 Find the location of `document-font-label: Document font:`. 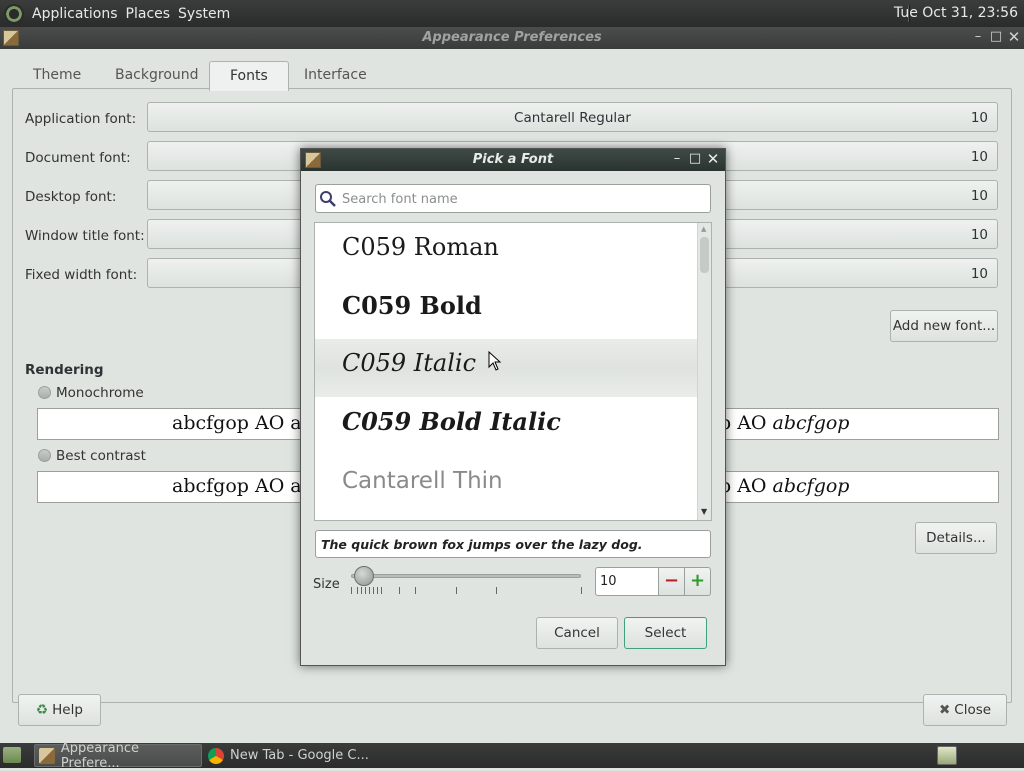

document-font-label: Document font: is located at coordinates (78, 158).